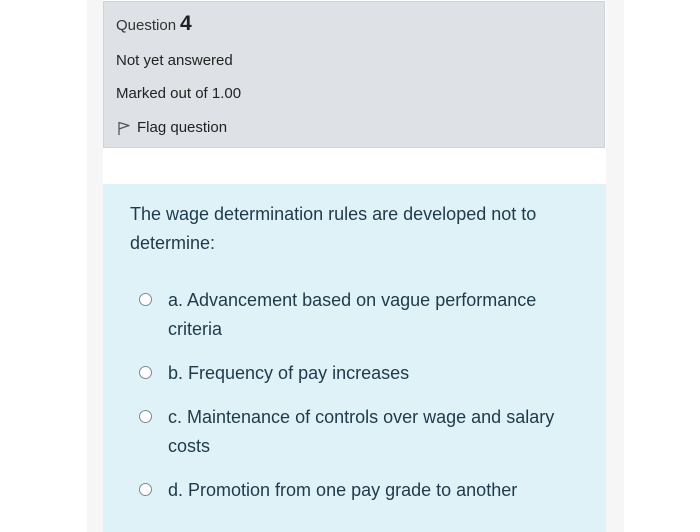  I want to click on answer-option-text: b. Frequency of pay increases, so click(289, 373).